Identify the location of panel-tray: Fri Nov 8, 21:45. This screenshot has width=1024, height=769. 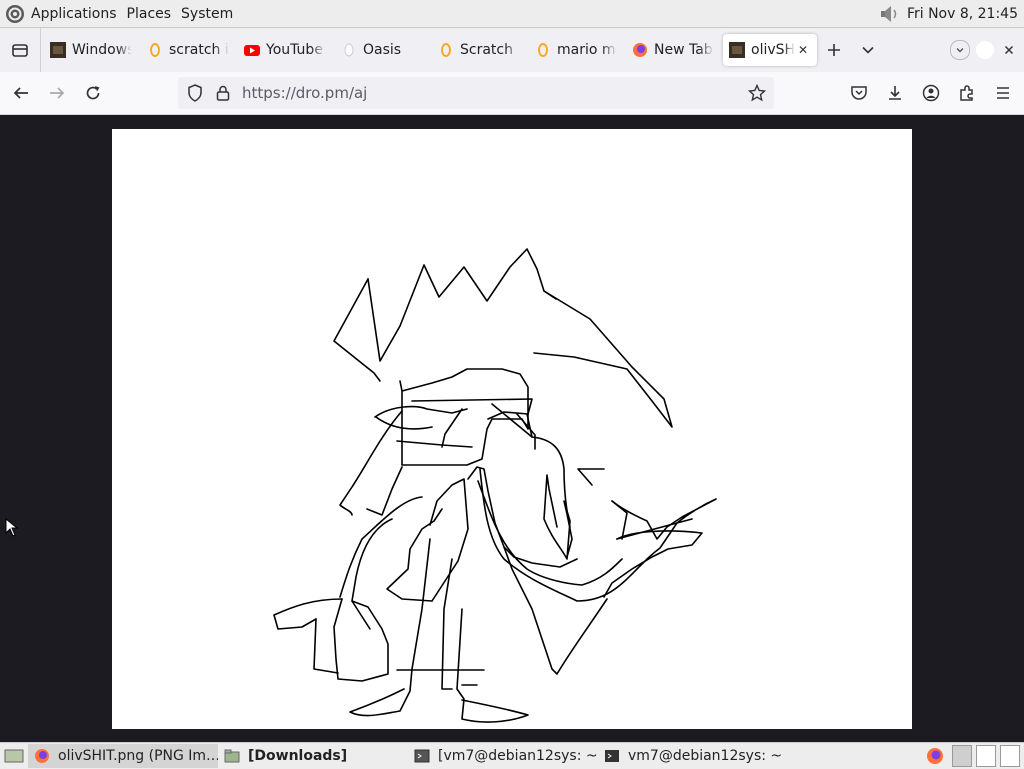
(951, 14).